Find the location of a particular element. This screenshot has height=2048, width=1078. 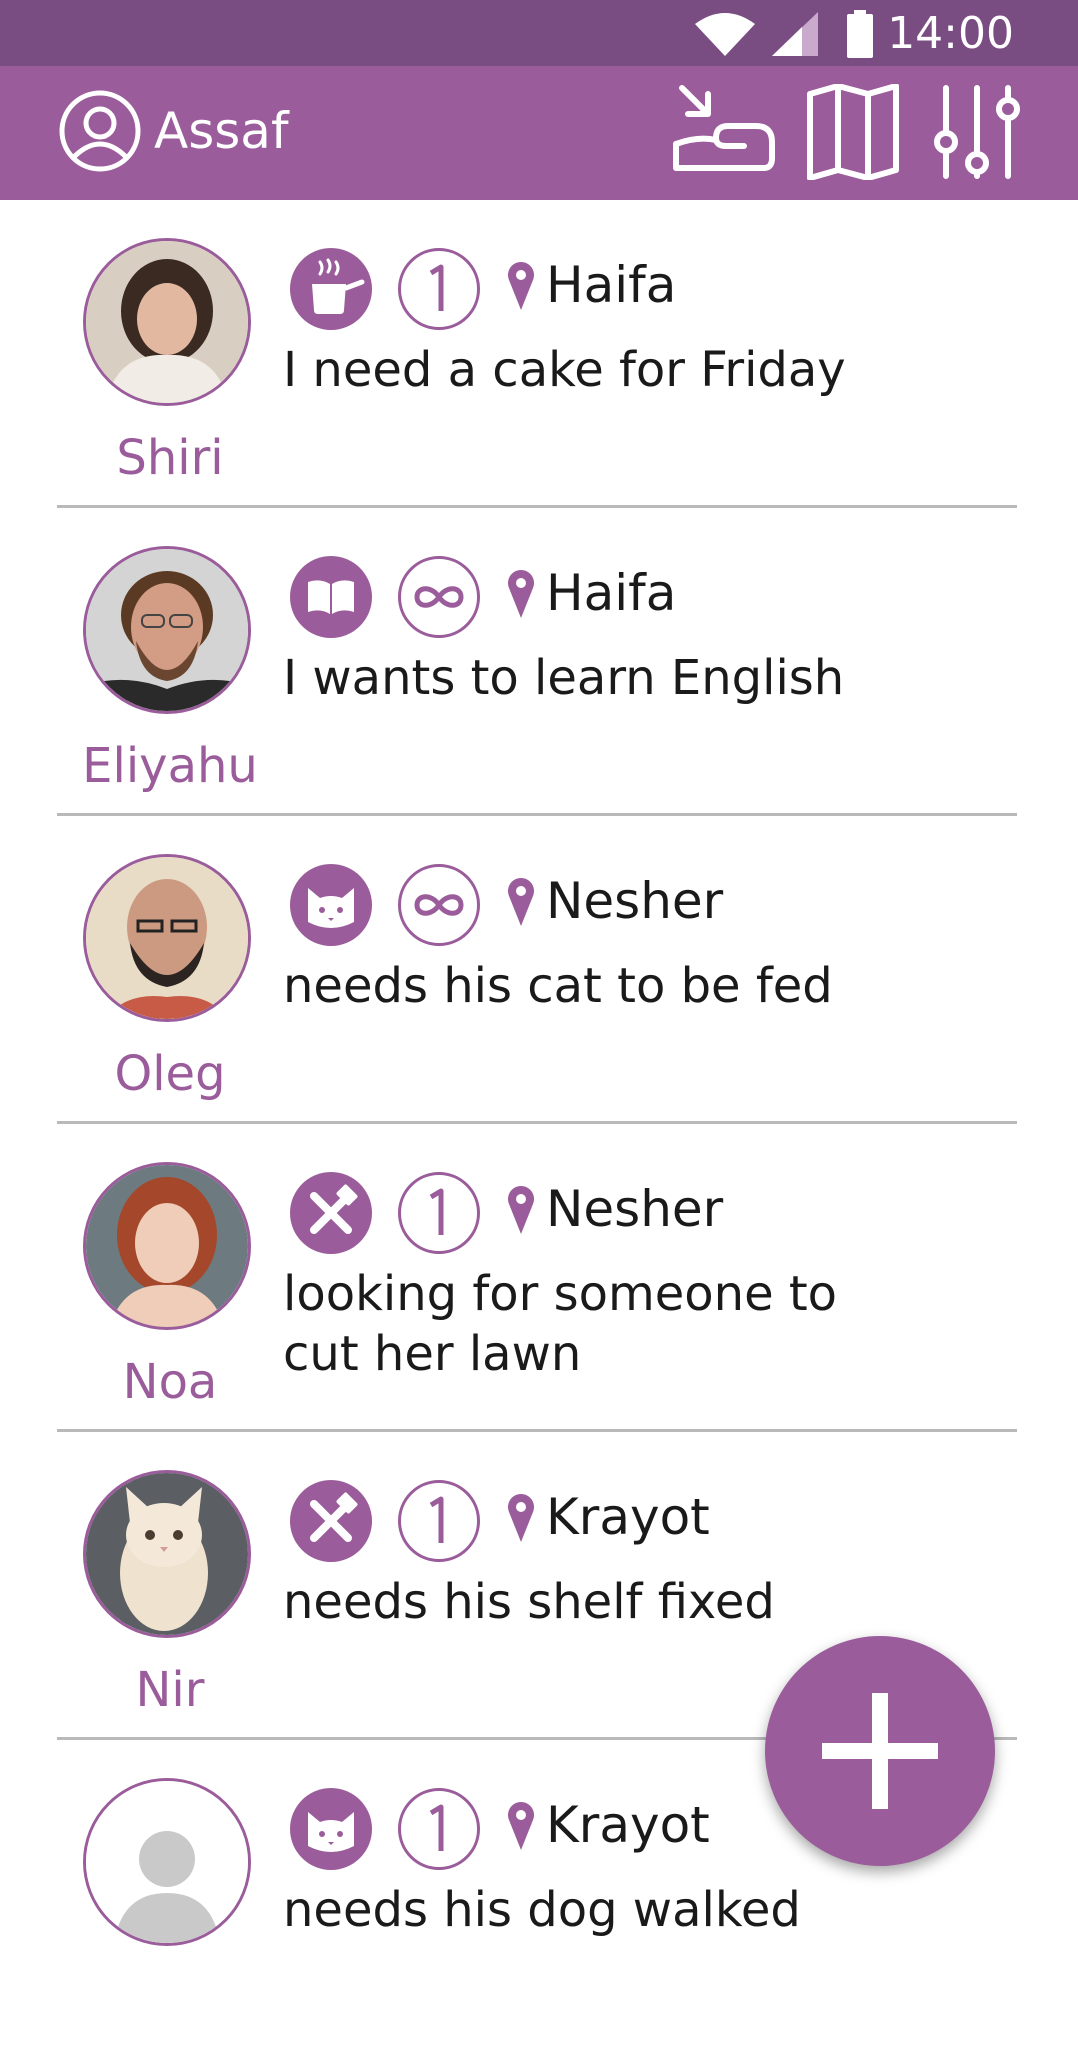

status-time: 14:00 is located at coordinates (950, 33).